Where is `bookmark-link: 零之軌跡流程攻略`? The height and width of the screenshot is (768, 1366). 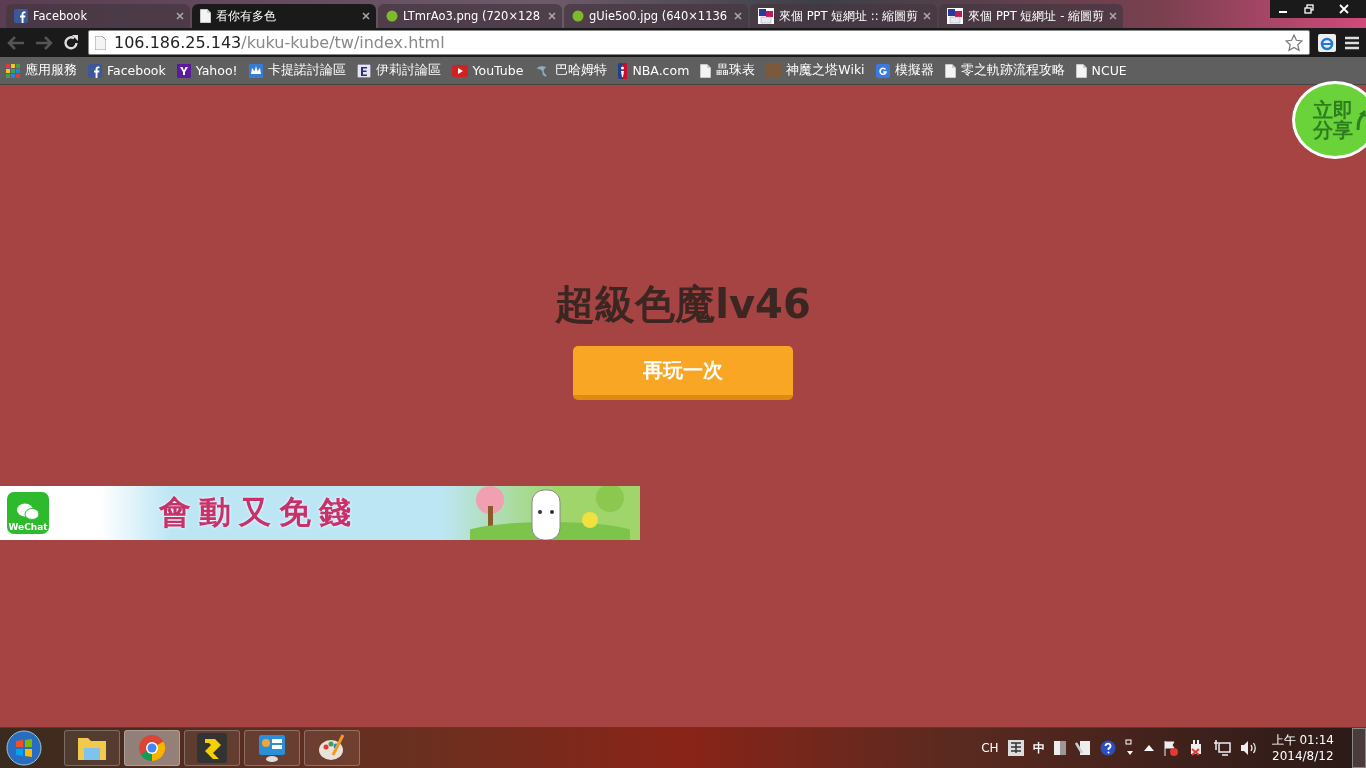
bookmark-link: 零之軌跡流程攻略 is located at coordinates (1004, 70).